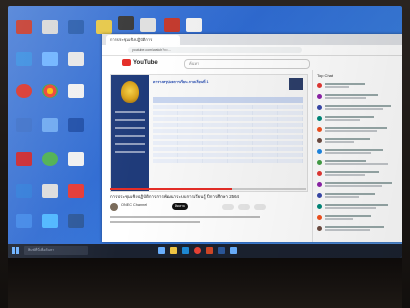 Image resolution: width=410 pixels, height=308 pixels. Describe the element at coordinates (15, 250) in the screenshot. I see `windows-start-icon` at that location.